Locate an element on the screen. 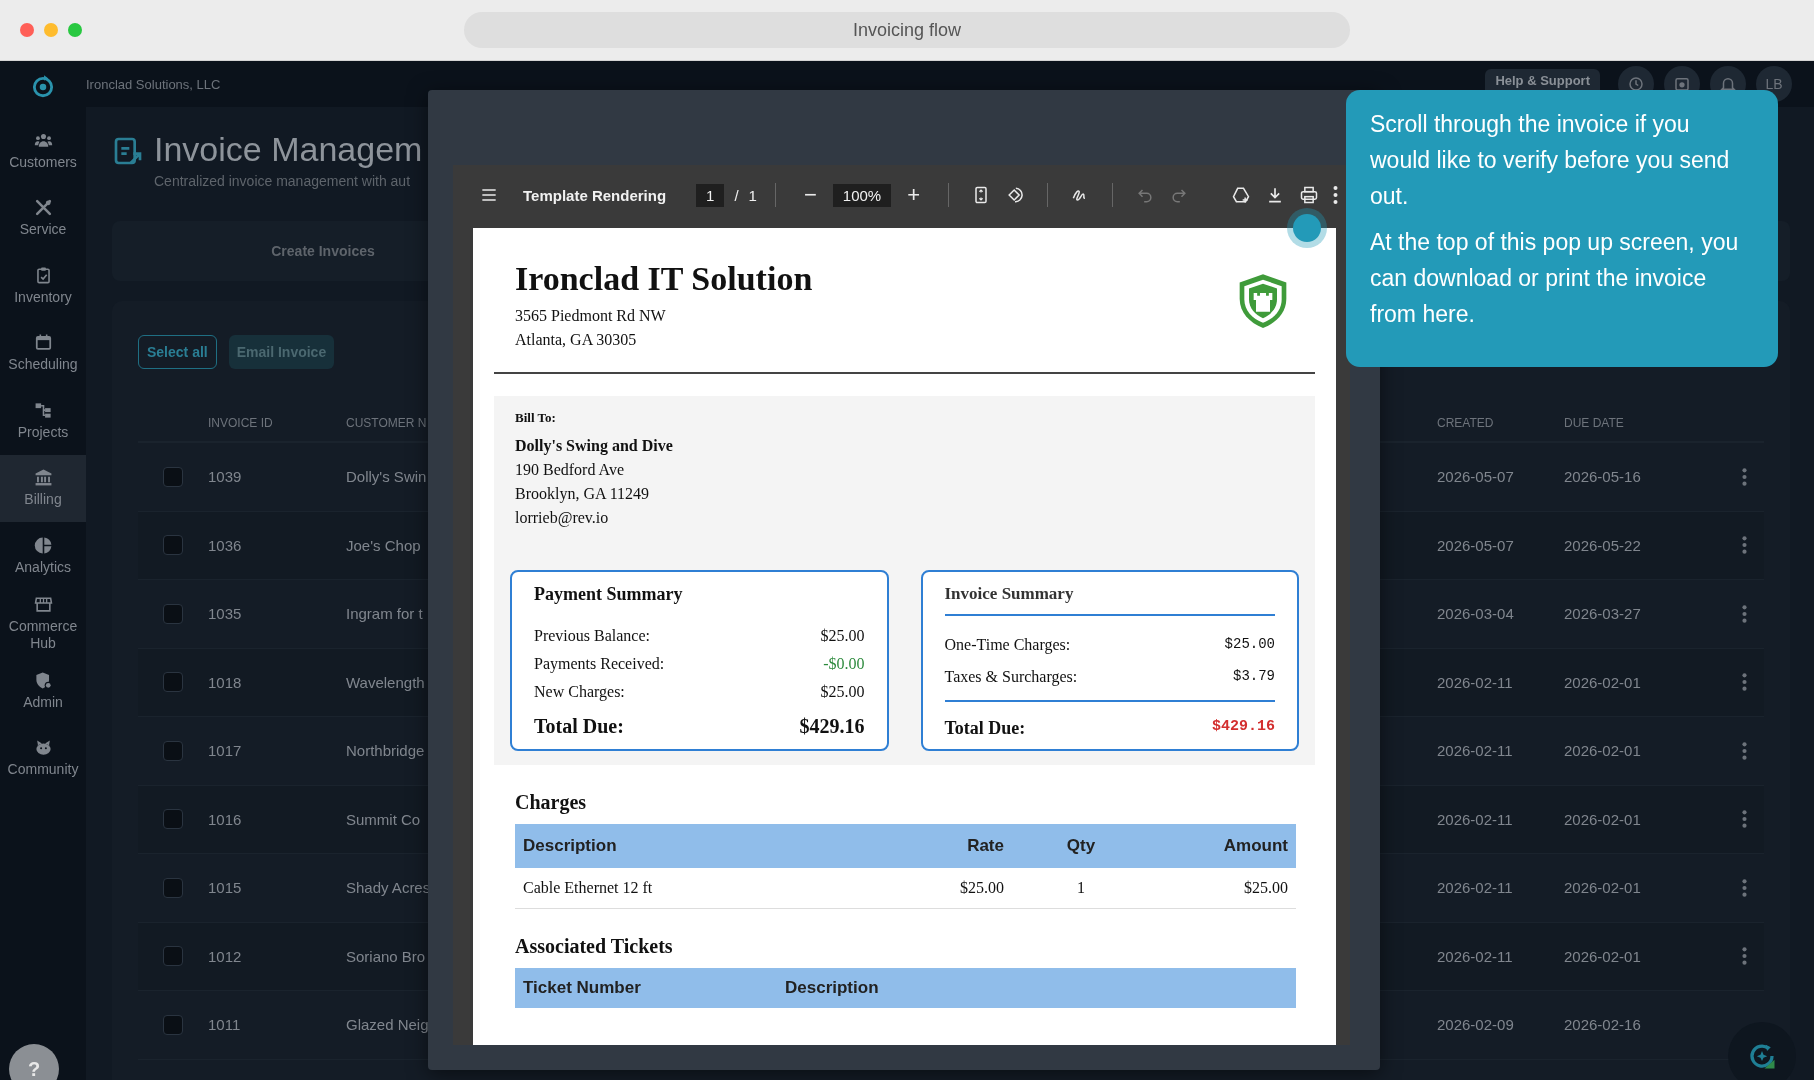 The width and height of the screenshot is (1814, 1080). table-cell-text: 1 is located at coordinates (1081, 888).